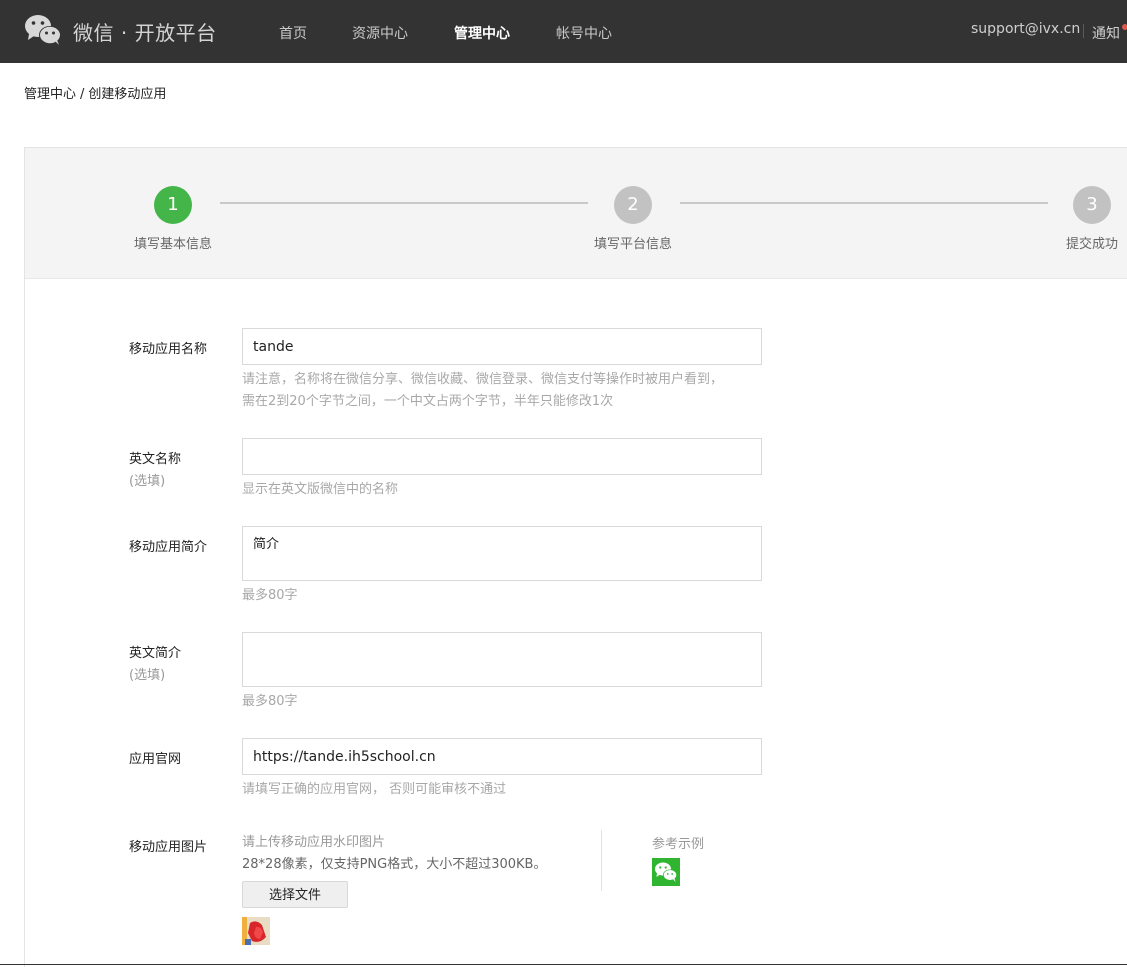 This screenshot has width=1127, height=967. What do you see at coordinates (502, 553) in the screenshot?
I see `intro-textarea: 简介` at bounding box center [502, 553].